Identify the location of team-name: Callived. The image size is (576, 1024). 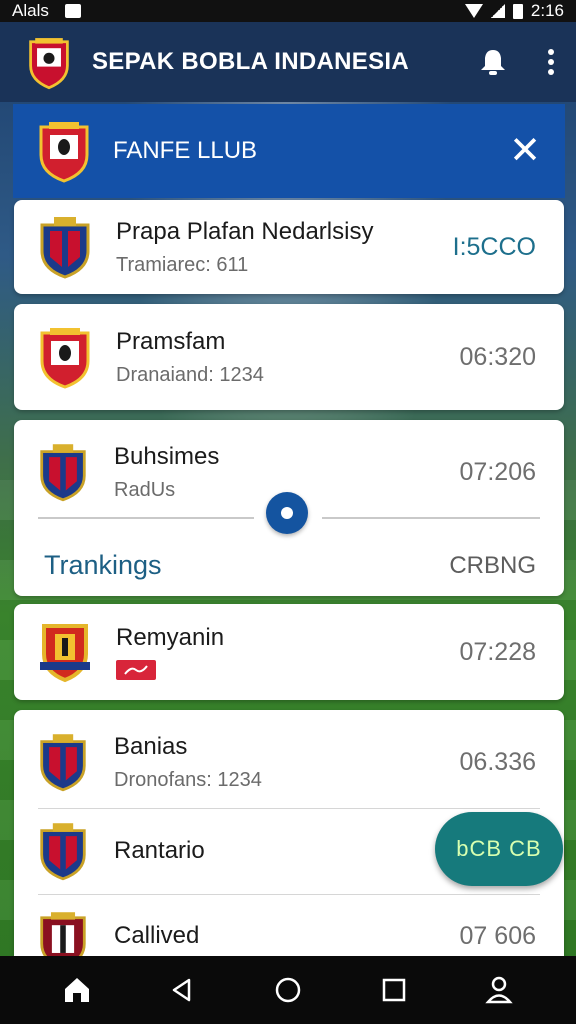
(157, 935).